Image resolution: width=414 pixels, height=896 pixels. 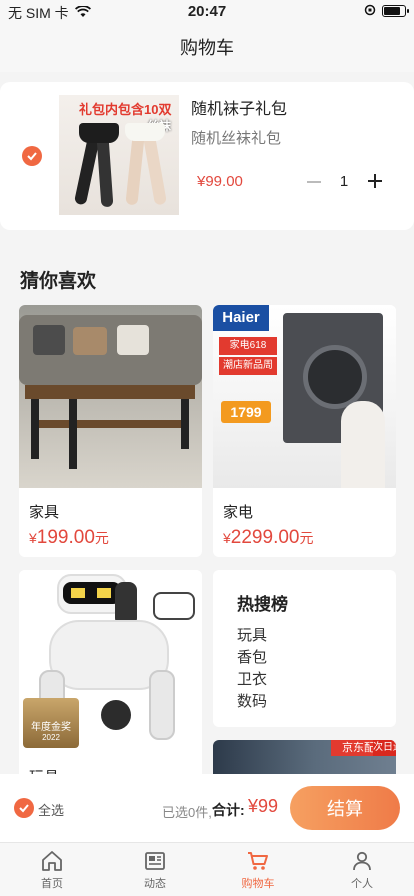 What do you see at coordinates (220, 181) in the screenshot?
I see `cart-item-price: ¥99.00` at bounding box center [220, 181].